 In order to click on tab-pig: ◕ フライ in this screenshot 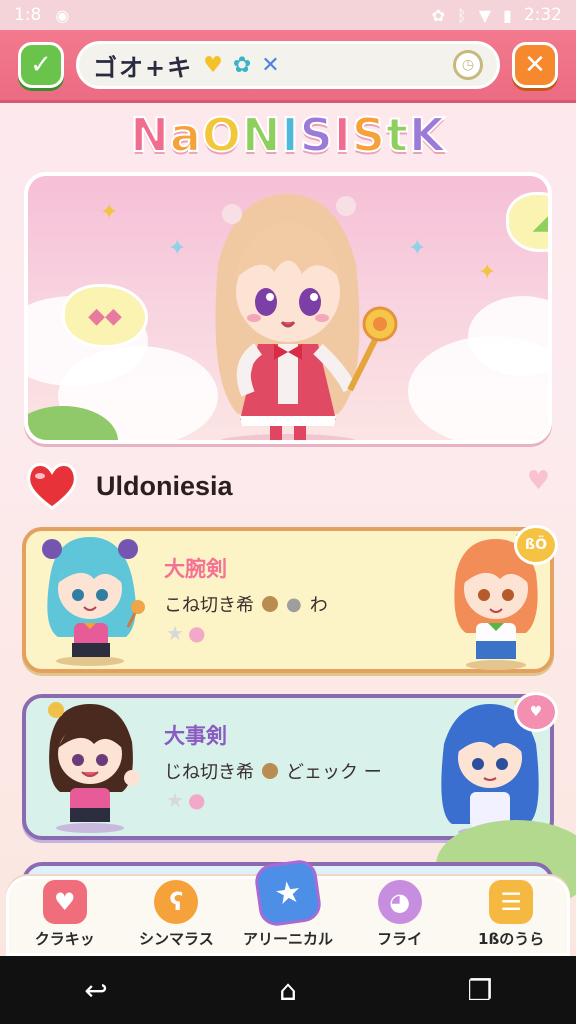, I will do `click(400, 914)`.